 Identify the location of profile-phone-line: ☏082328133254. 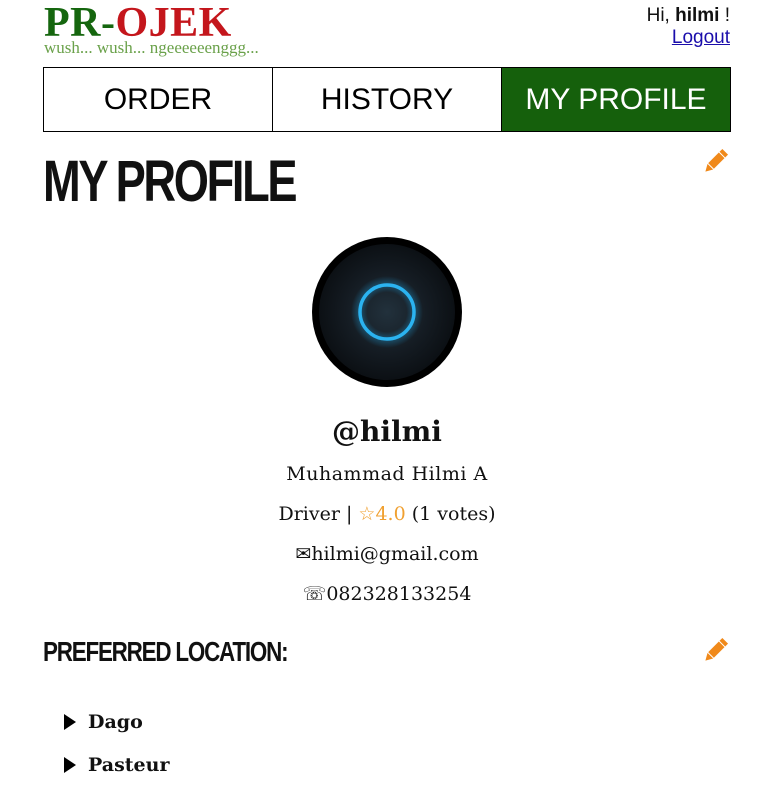
(384, 594).